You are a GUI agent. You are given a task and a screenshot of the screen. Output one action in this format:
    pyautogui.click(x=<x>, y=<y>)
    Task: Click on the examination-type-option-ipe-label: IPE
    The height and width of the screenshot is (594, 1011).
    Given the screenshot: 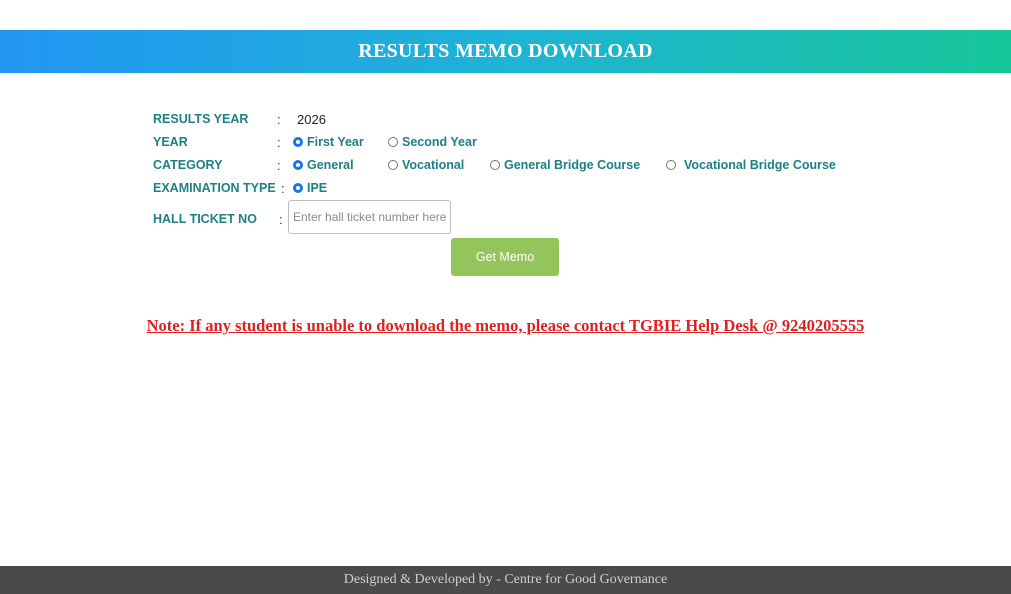 What is the action you would take?
    pyautogui.click(x=317, y=188)
    